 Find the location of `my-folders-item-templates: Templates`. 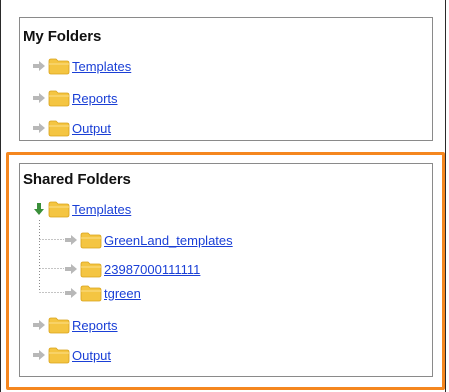

my-folders-item-templates: Templates is located at coordinates (81, 66).